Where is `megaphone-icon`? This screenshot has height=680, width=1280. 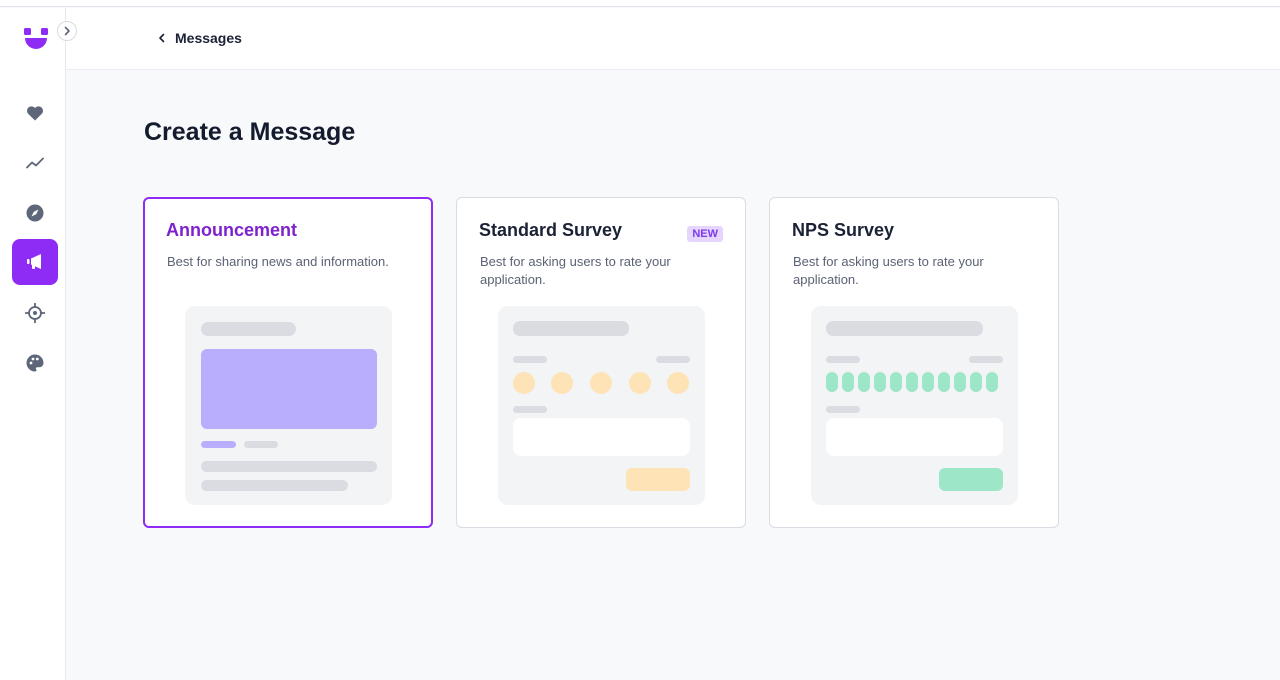
megaphone-icon is located at coordinates (34, 261).